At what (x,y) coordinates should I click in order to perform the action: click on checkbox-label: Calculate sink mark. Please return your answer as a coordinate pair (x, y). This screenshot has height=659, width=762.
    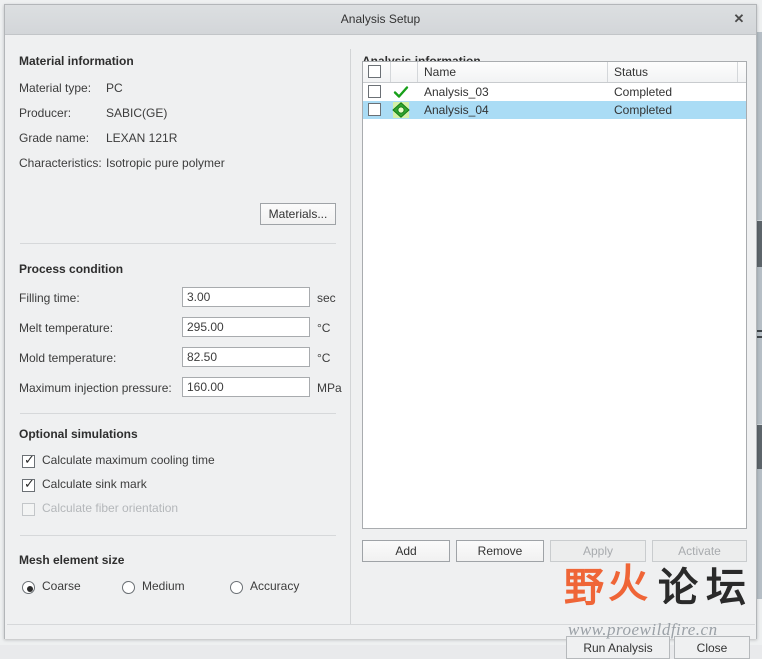
    Looking at the image, I should click on (94, 484).